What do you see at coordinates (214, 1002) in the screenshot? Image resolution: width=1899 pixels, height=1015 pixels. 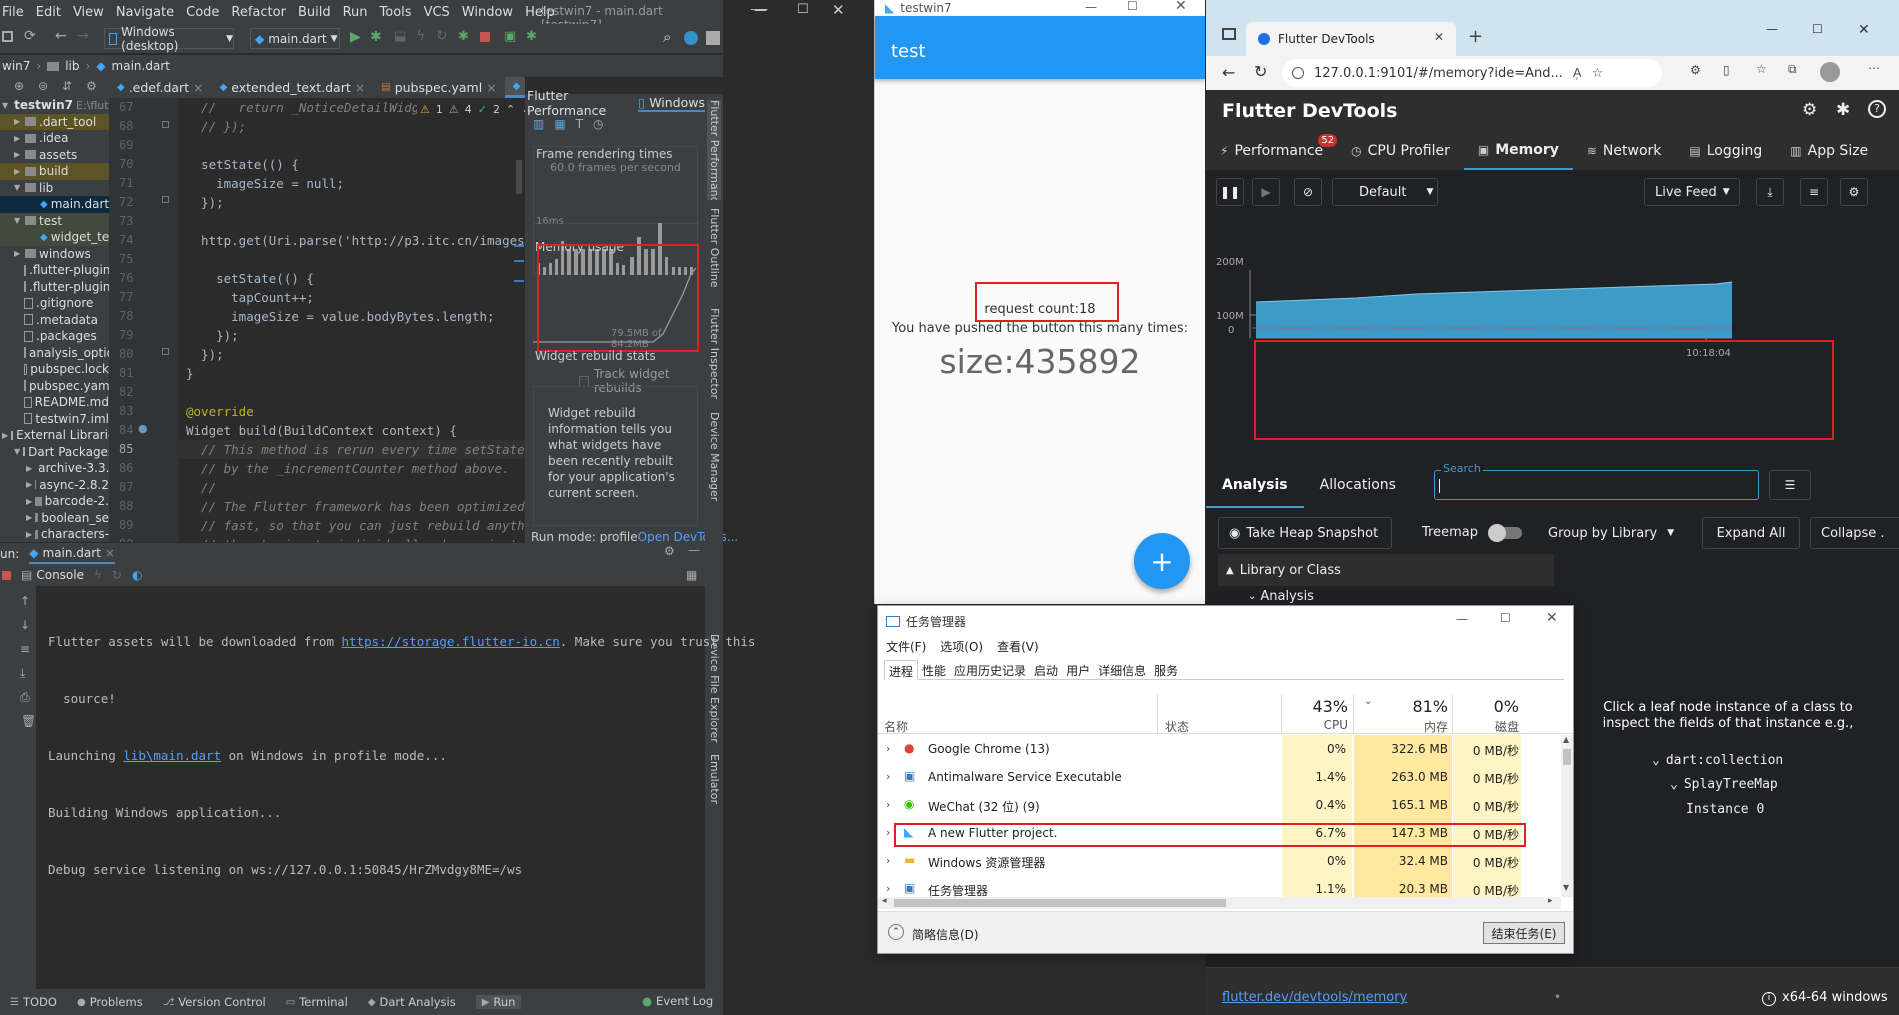 I see `bottom-tab: ⎇ Version Control` at bounding box center [214, 1002].